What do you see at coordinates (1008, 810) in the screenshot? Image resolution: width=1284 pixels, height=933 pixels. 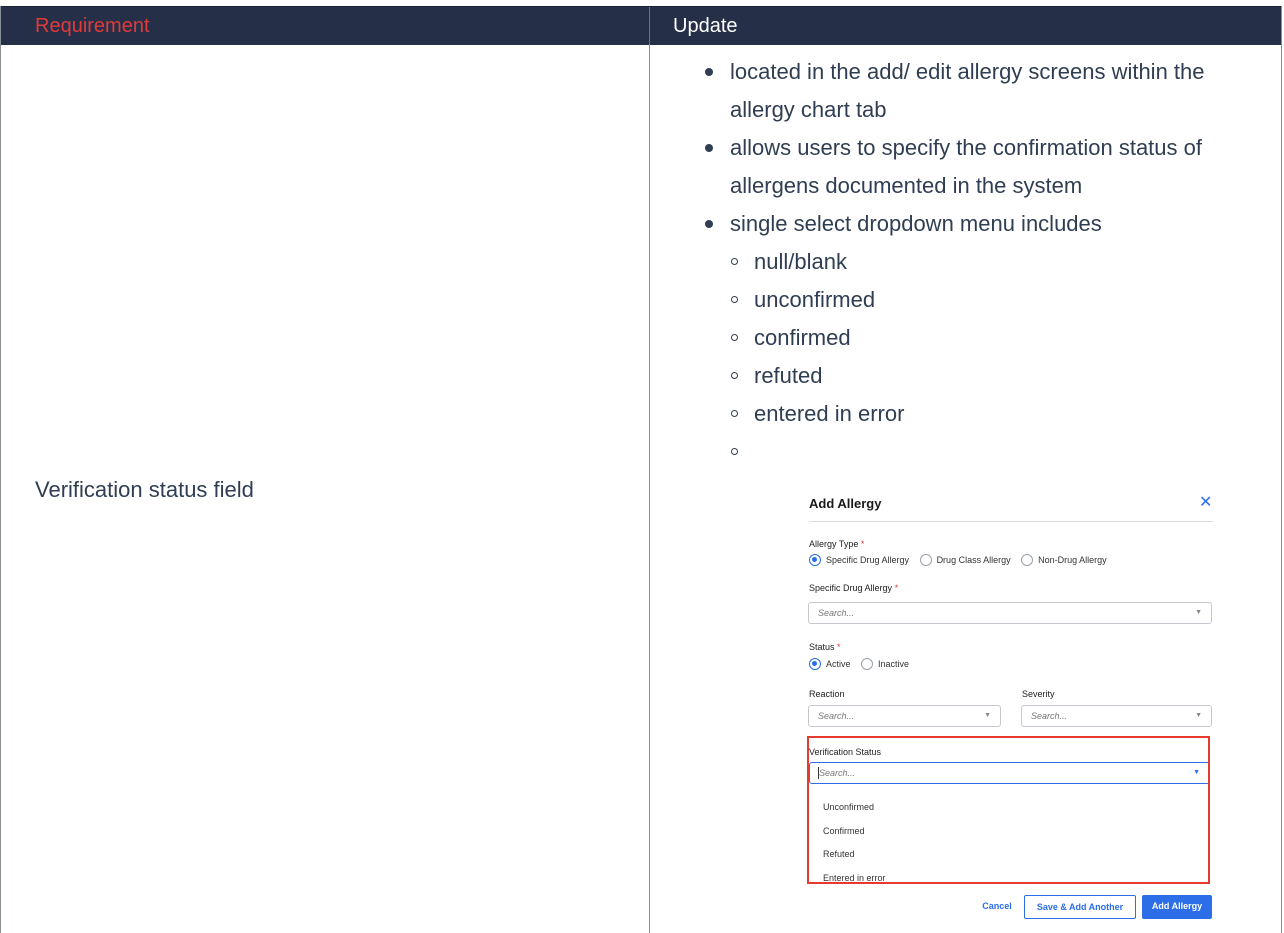 I see `highlight-box` at bounding box center [1008, 810].